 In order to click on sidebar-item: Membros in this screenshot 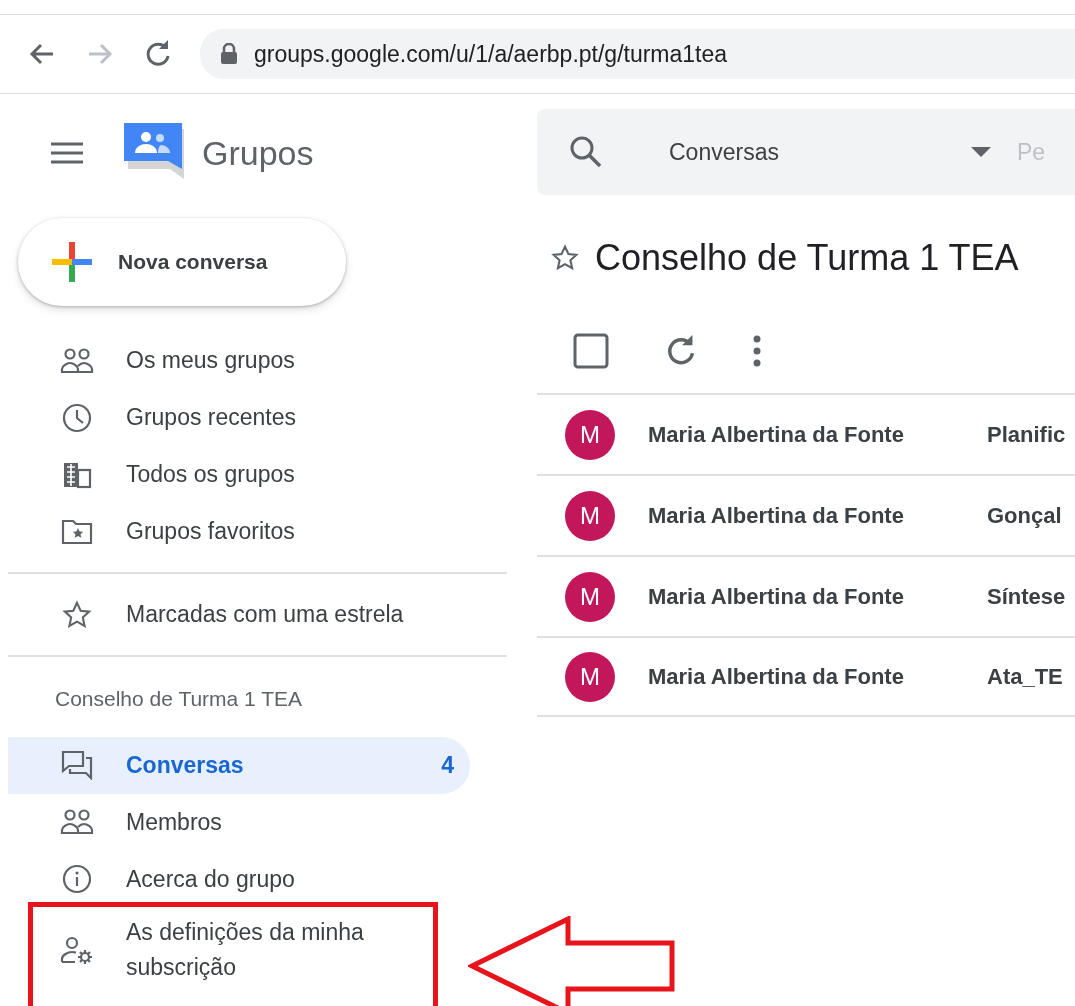, I will do `click(239, 822)`.